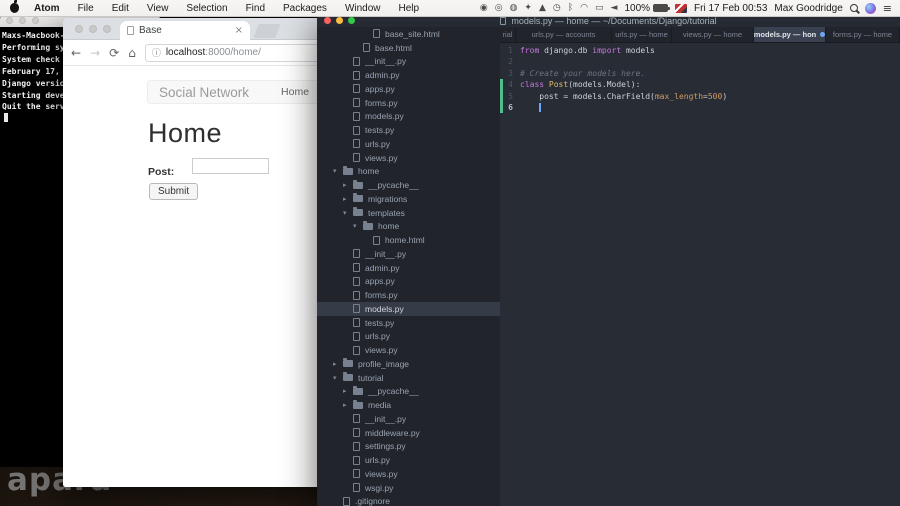 This screenshot has width=900, height=506. Describe the element at coordinates (614, 8) in the screenshot. I see `volume-icon: ◄` at that location.